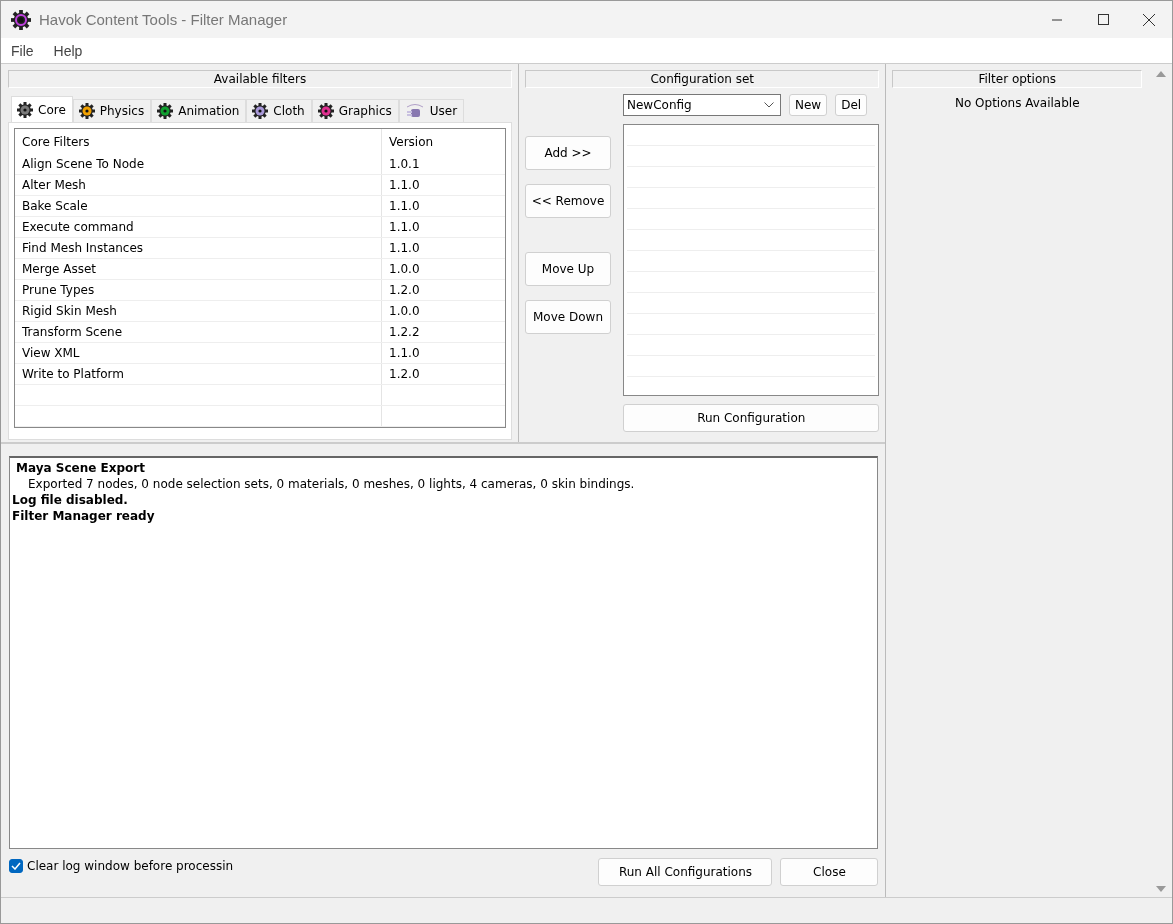  Describe the element at coordinates (404, 164) in the screenshot. I see `table-cell-text: 1.0.1` at that location.